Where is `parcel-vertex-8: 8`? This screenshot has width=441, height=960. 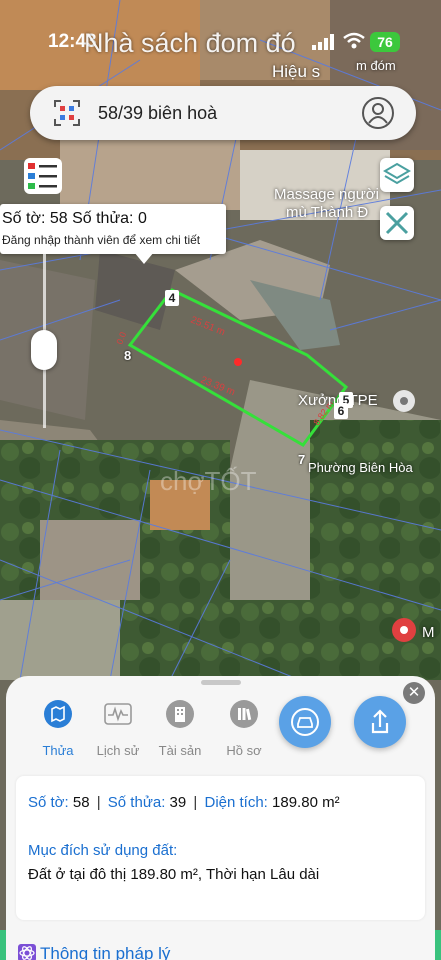 parcel-vertex-8: 8 is located at coordinates (128, 355).